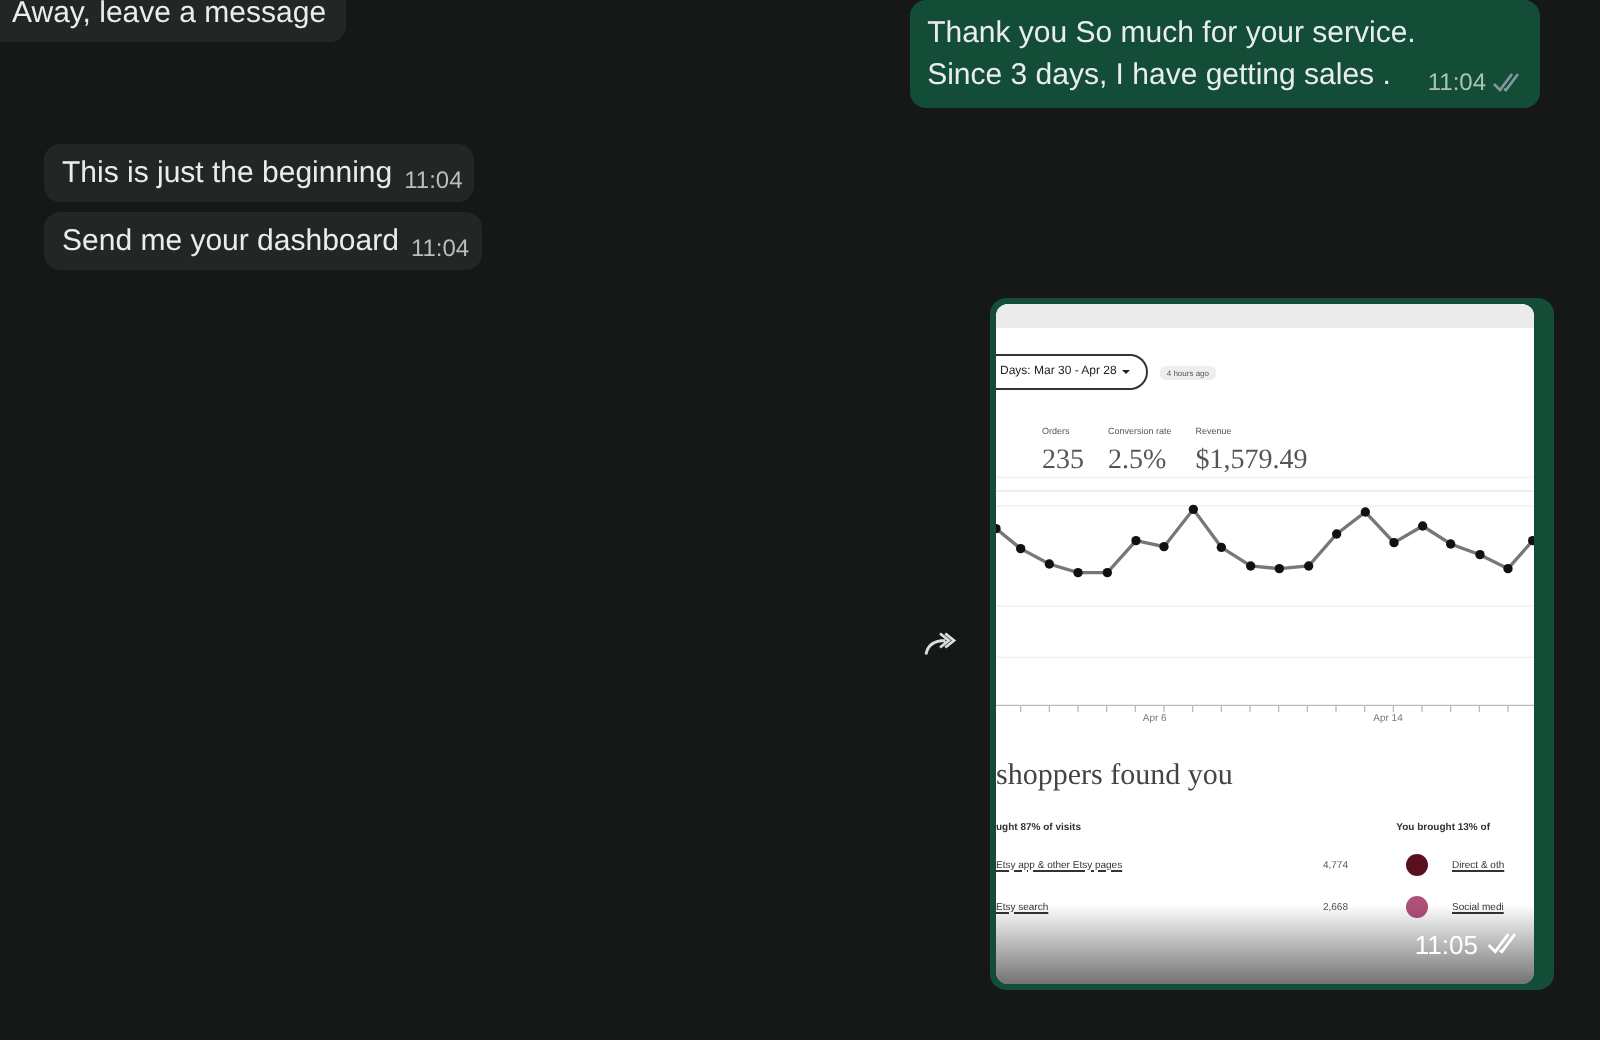 The image size is (1600, 1040). What do you see at coordinates (1115, 777) in the screenshot?
I see `section-title: shoppers found you` at bounding box center [1115, 777].